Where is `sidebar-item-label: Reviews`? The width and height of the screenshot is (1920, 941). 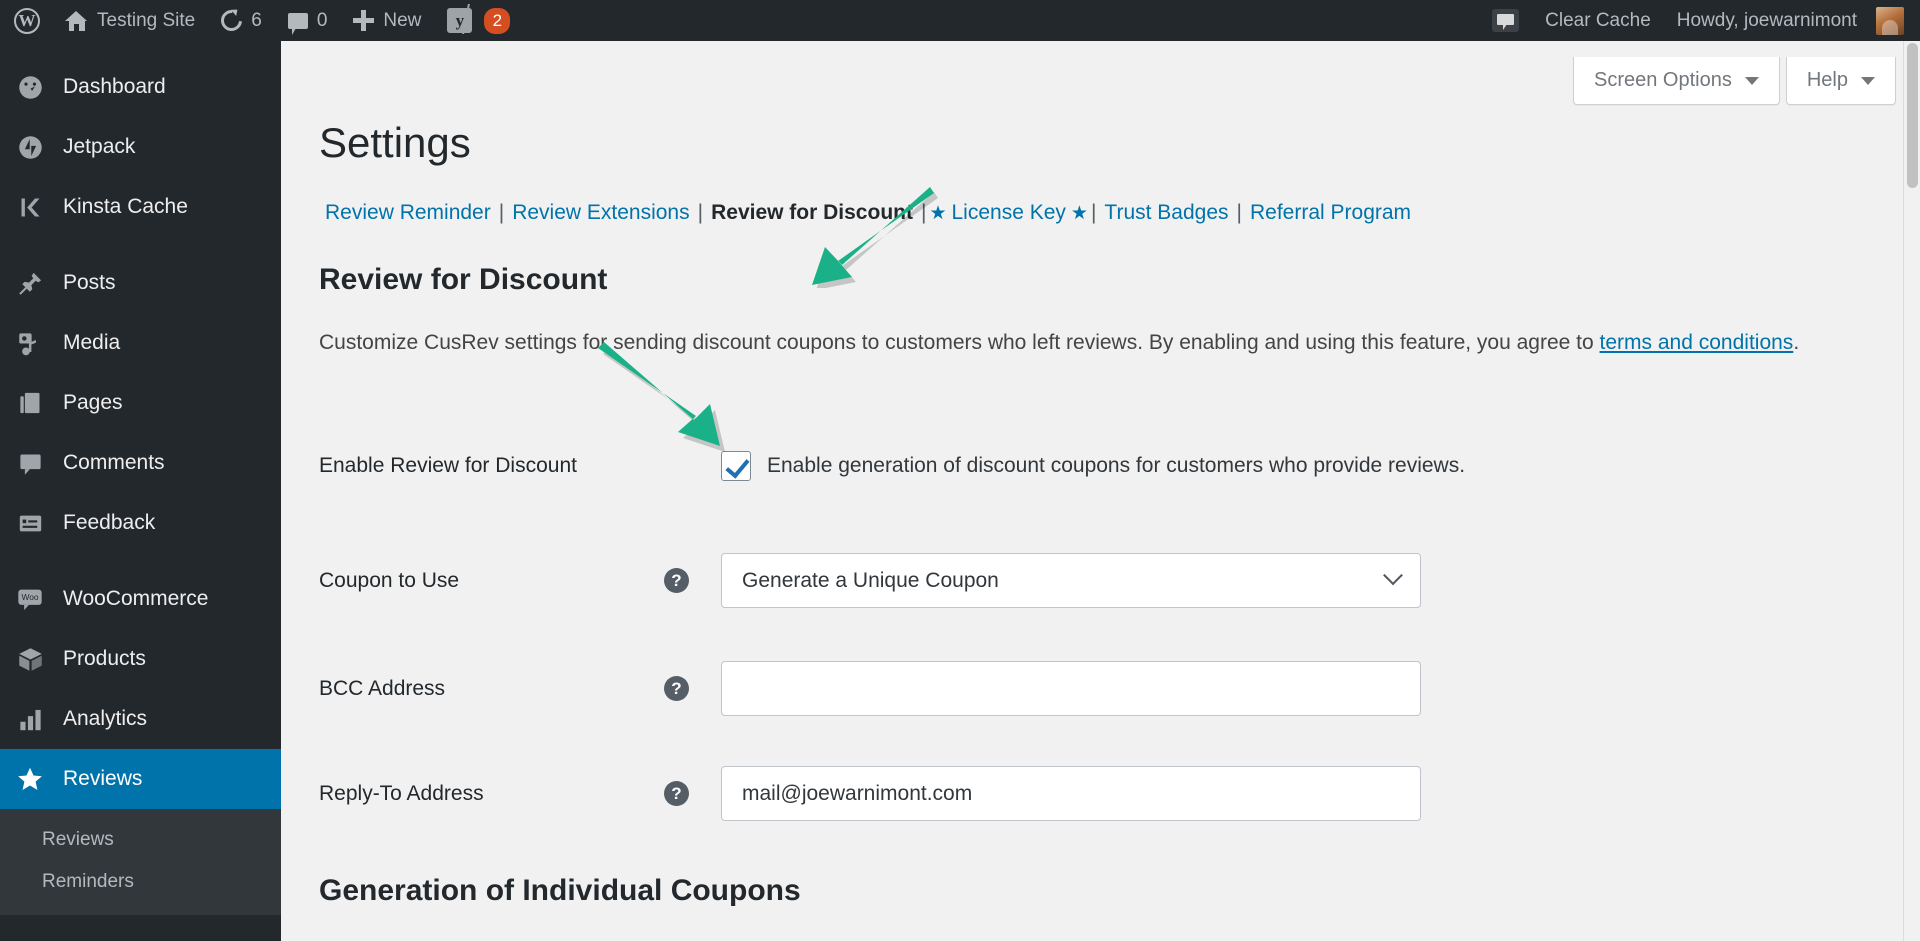
sidebar-item-label: Reviews is located at coordinates (103, 778).